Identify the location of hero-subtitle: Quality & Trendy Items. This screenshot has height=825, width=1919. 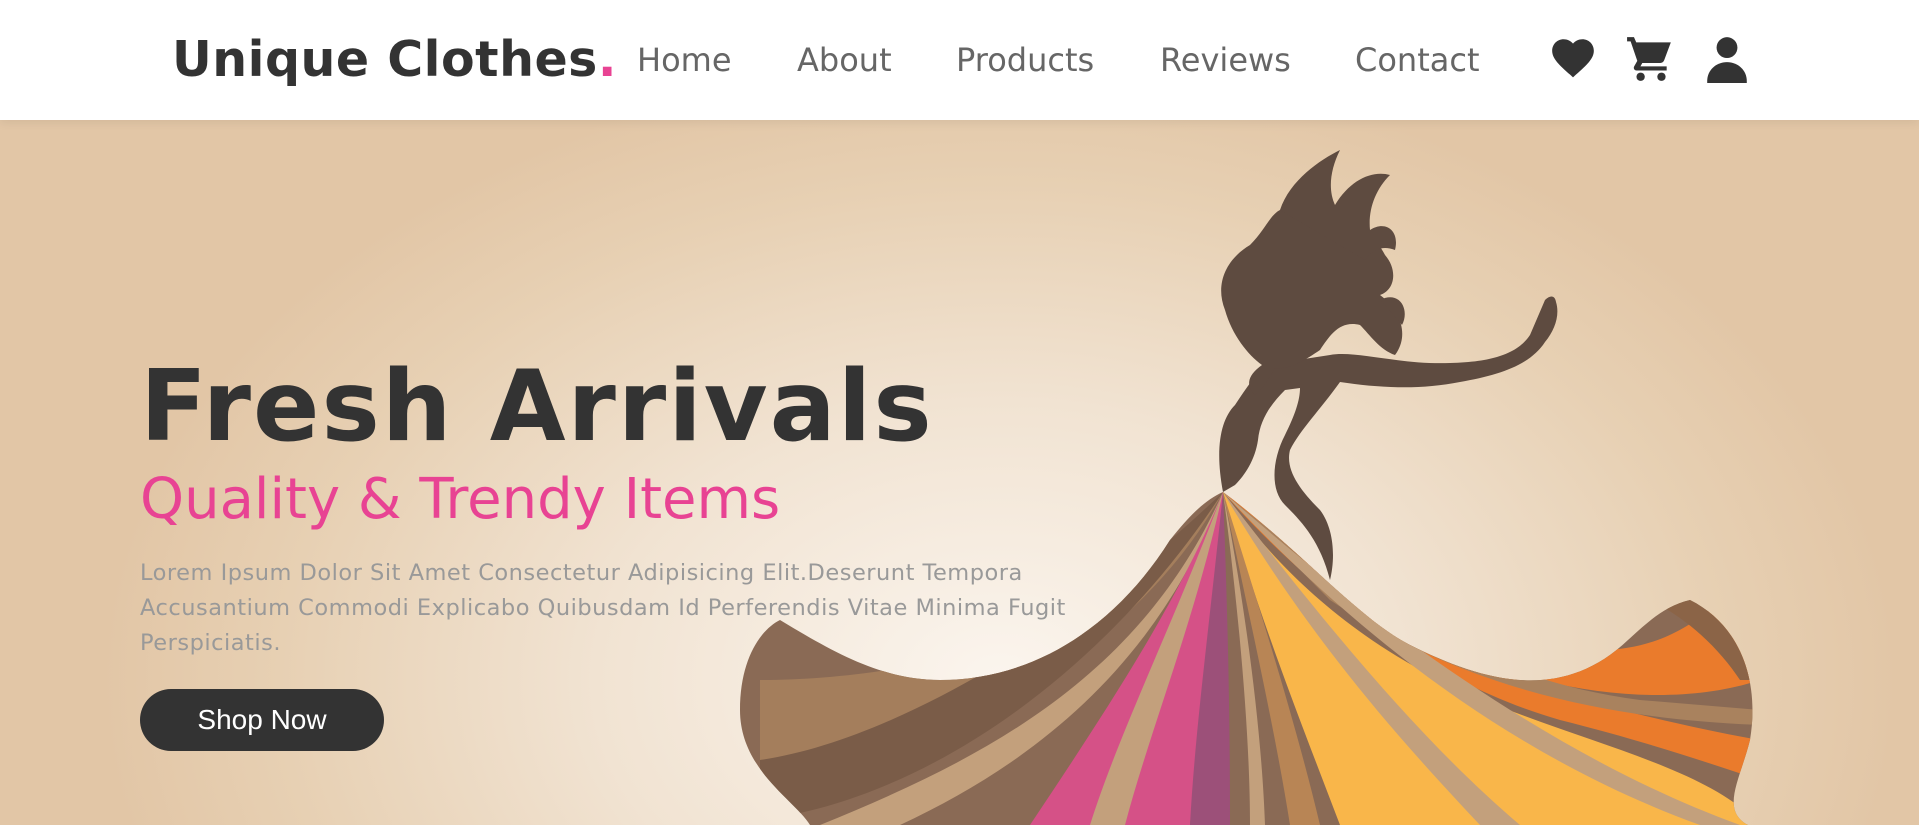
(460, 499).